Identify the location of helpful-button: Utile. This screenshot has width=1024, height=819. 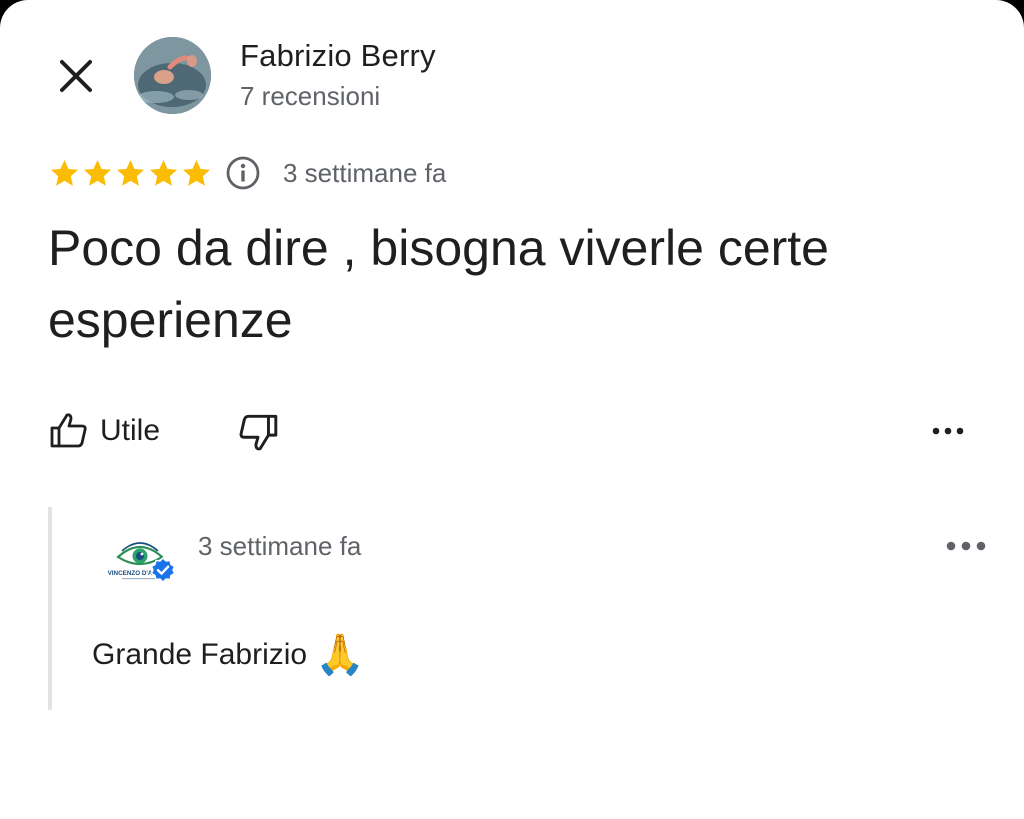
(104, 431).